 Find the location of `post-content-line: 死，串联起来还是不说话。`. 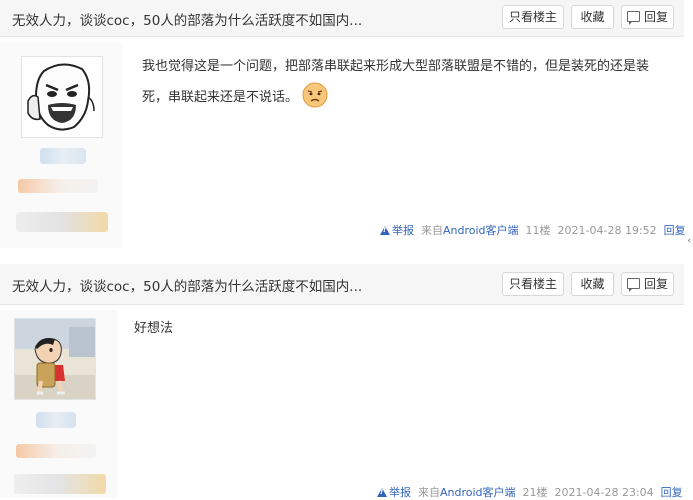

post-content-line: 死，串联起来还是不说话。 is located at coordinates (397, 97).